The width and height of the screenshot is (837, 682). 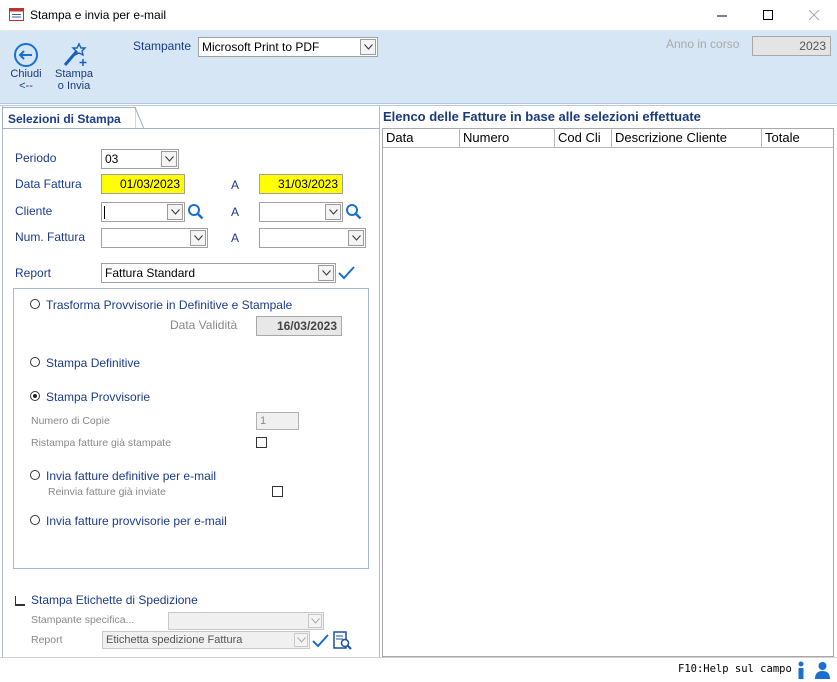 I want to click on option-email-provisional-label: Invia fatture provvisorie per e-mail, so click(x=136, y=521).